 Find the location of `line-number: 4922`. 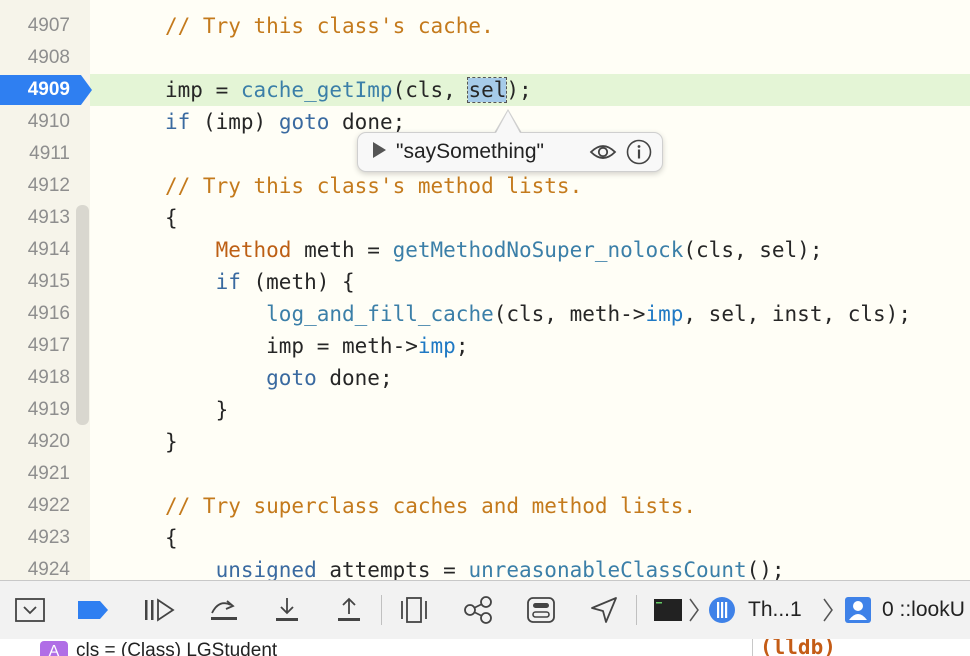

line-number: 4922 is located at coordinates (35, 506).